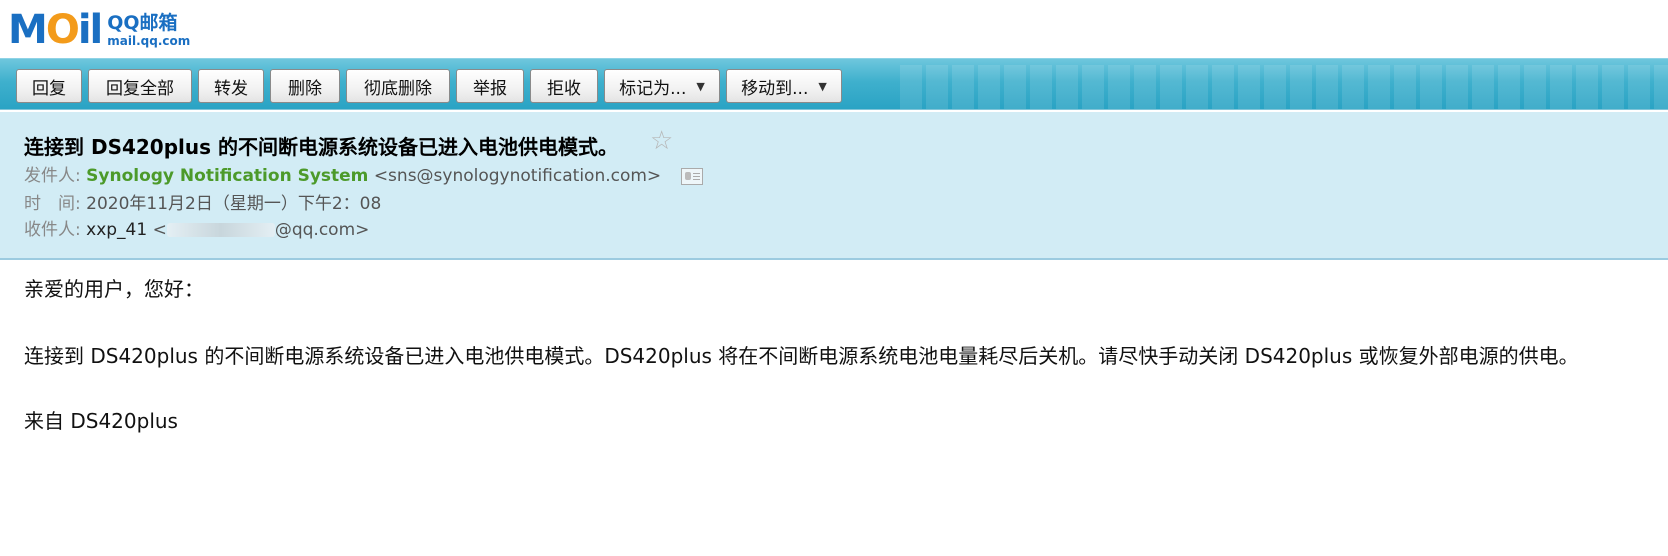 The width and height of the screenshot is (1668, 556). What do you see at coordinates (305, 86) in the screenshot?
I see `delete-button: 删除` at bounding box center [305, 86].